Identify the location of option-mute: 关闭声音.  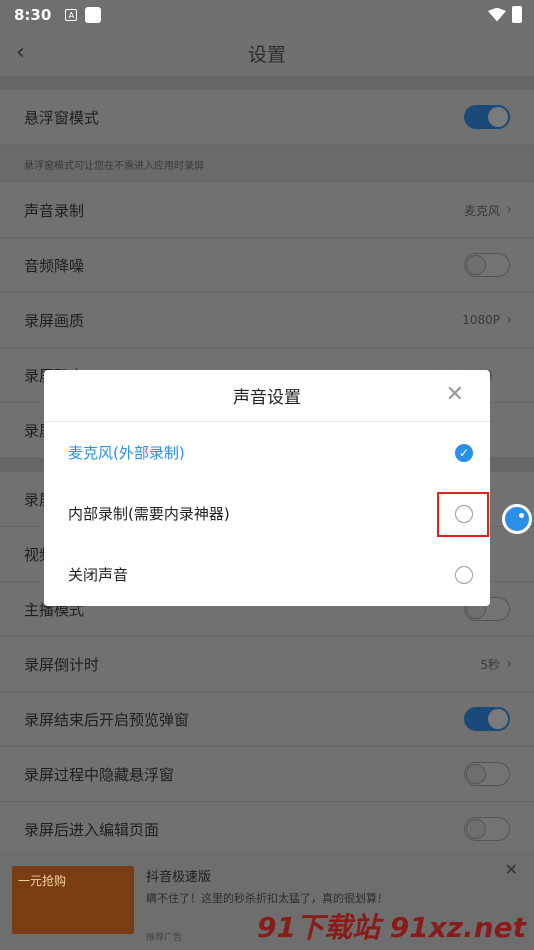
(267, 574).